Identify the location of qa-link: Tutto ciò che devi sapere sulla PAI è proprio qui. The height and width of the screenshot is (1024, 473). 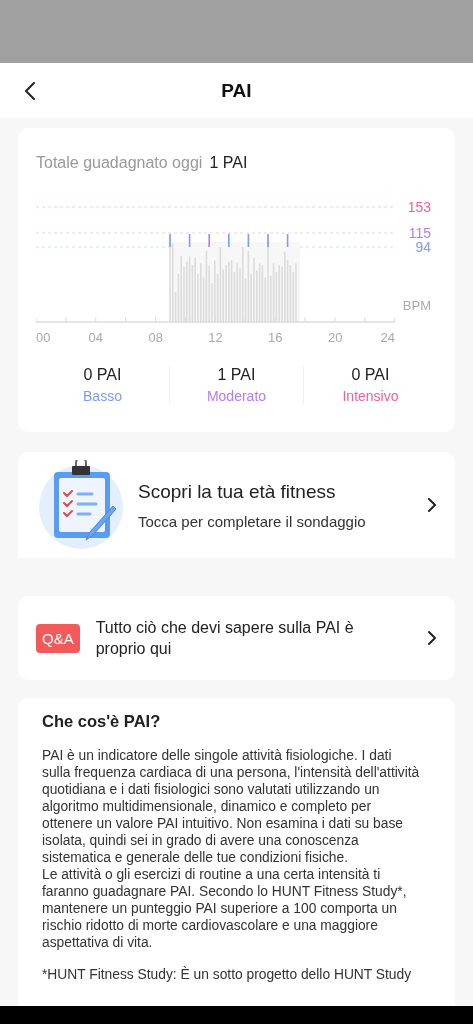
(238, 638).